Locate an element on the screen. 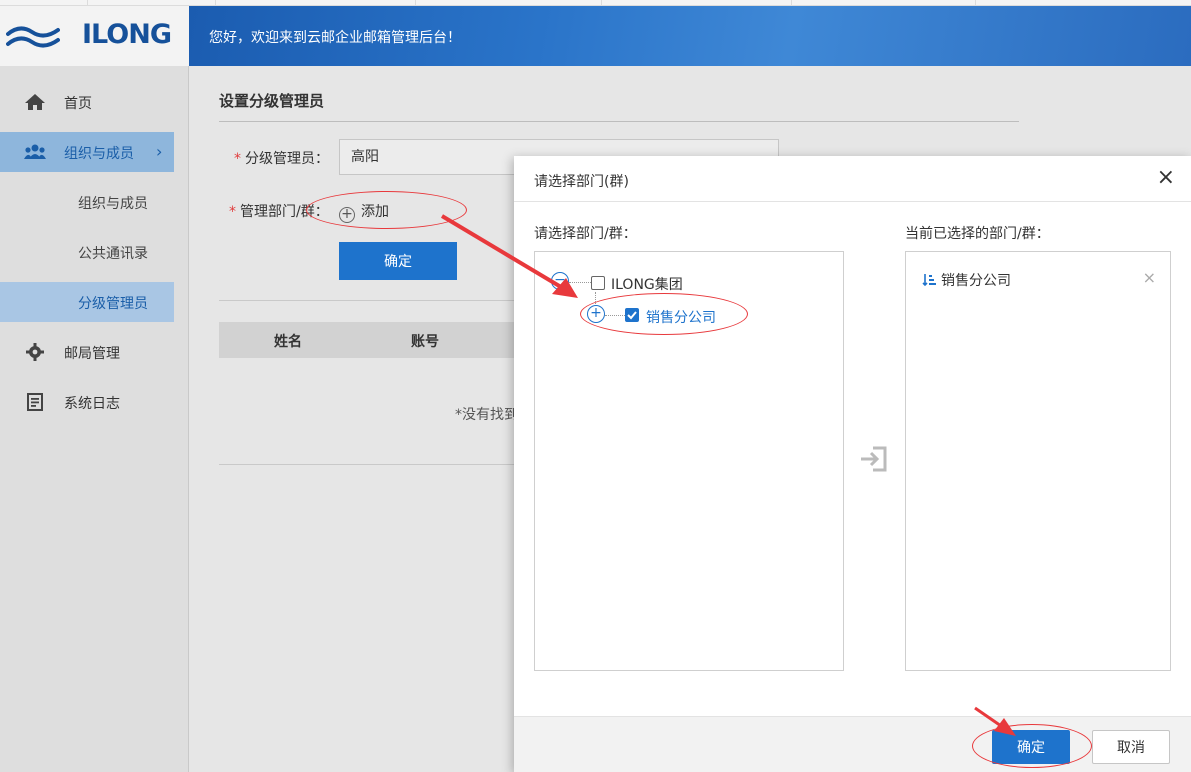 The image size is (1191, 772). header-banner: 您好，欢迎来到云邮企业邮箱管理后台！ is located at coordinates (690, 36).